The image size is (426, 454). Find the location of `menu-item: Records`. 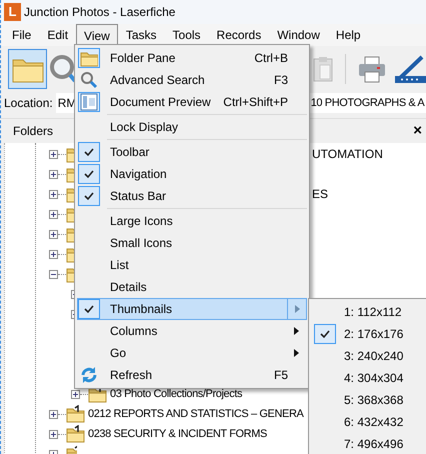

menu-item: Records is located at coordinates (239, 35).